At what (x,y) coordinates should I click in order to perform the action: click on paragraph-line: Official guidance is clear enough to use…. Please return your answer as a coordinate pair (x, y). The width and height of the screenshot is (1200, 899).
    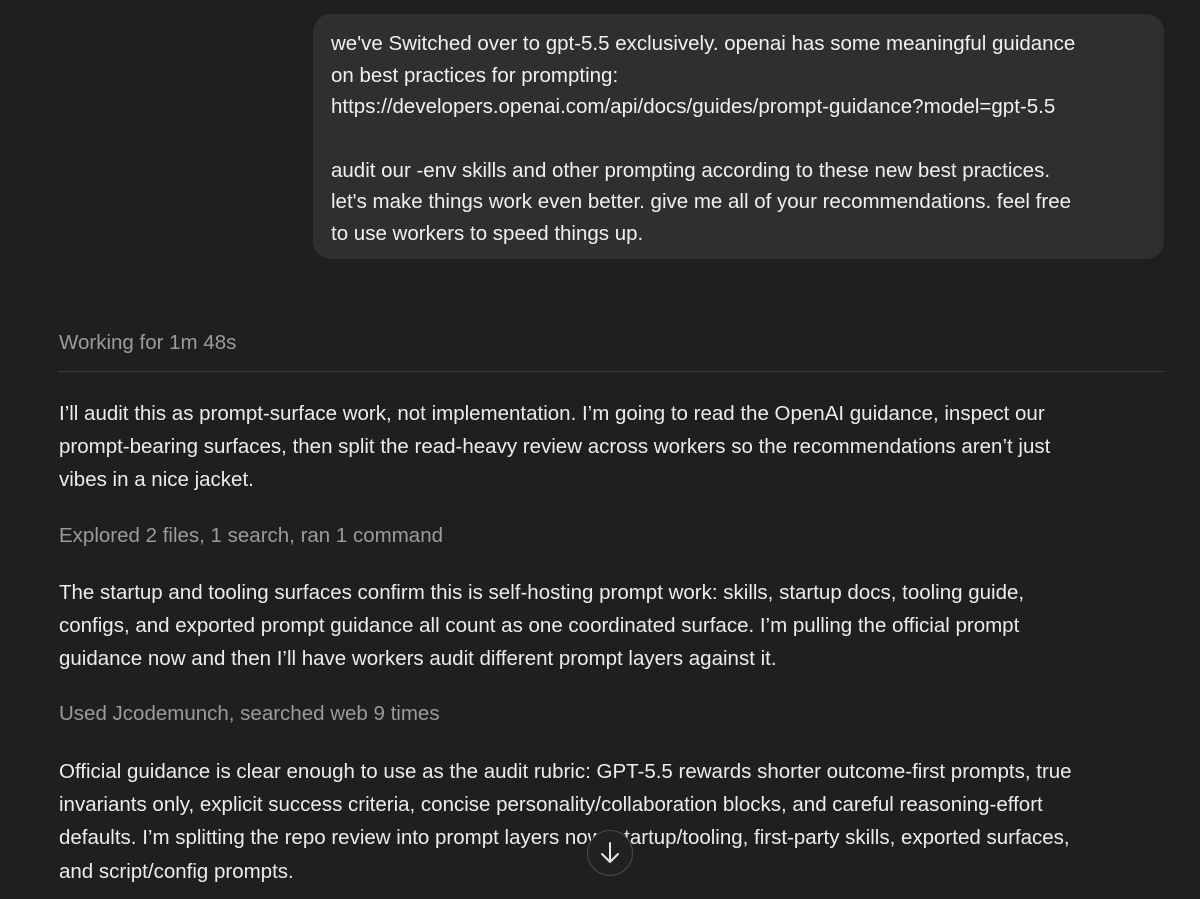
    Looking at the image, I should click on (565, 771).